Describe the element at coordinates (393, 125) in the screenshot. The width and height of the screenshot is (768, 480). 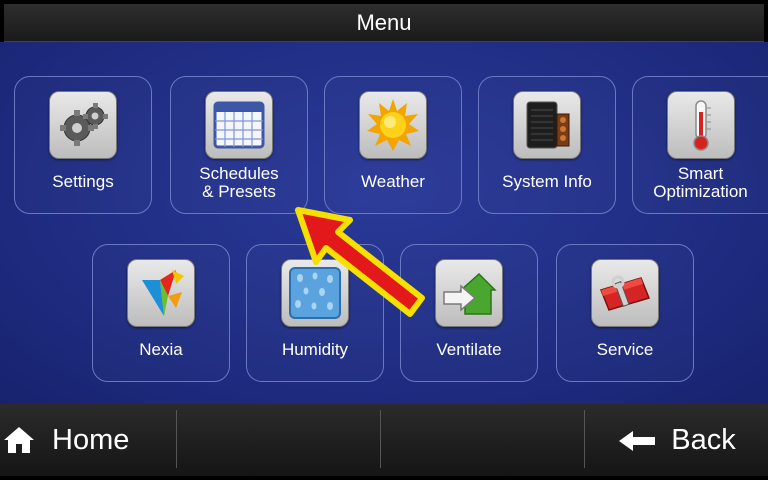
I see `sun-icon` at that location.